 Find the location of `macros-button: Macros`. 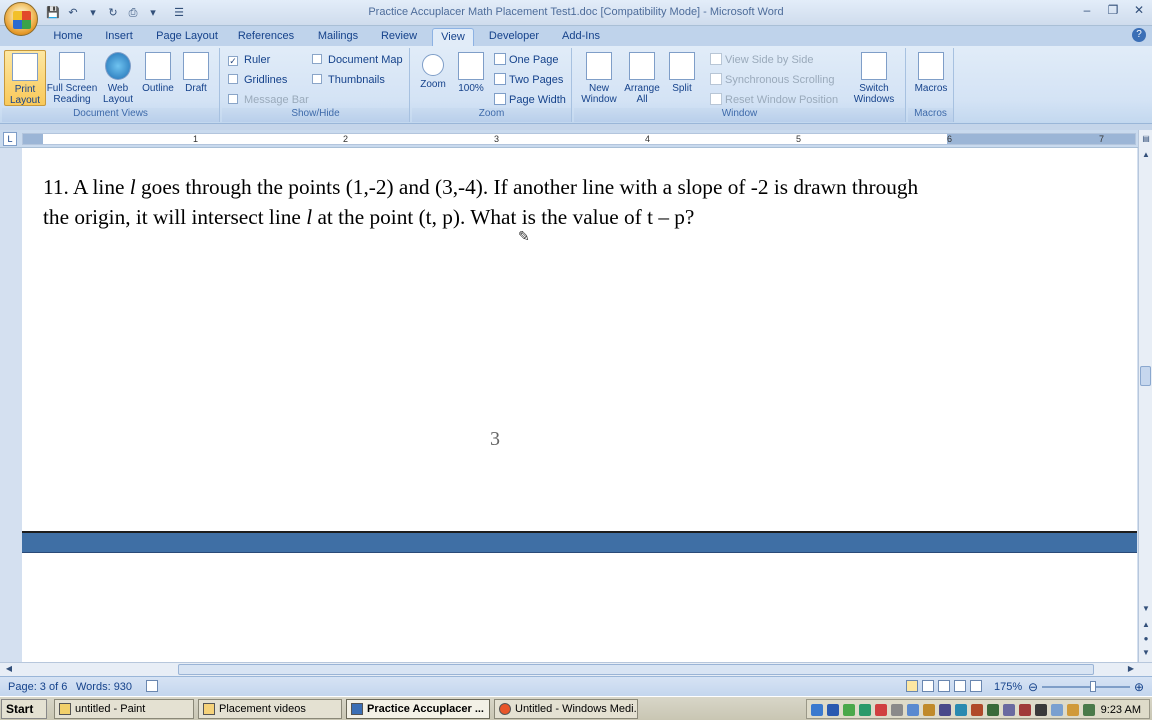

macros-button: Macros is located at coordinates (931, 78).